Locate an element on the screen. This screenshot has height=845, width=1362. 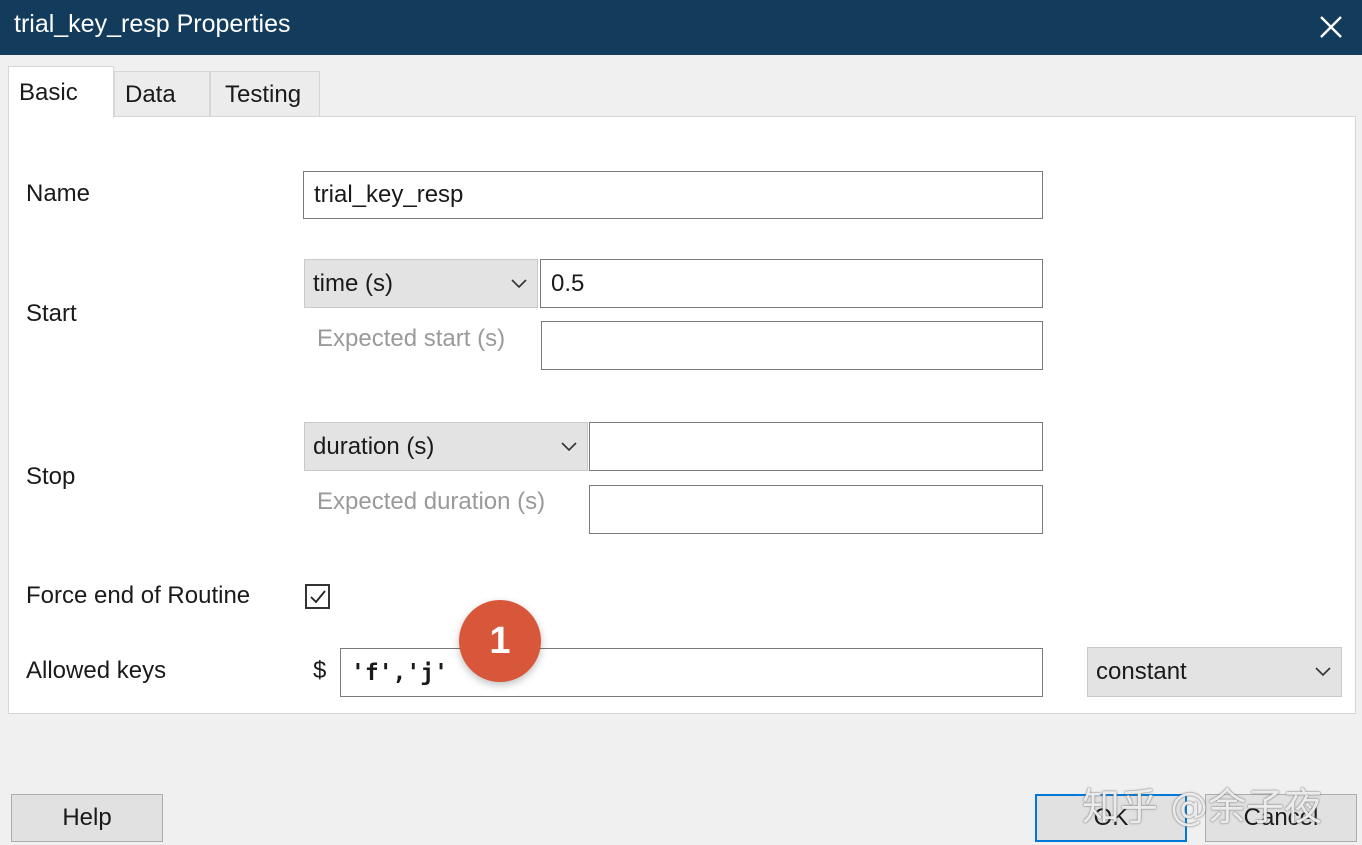
stop-type-select: duration (s) is located at coordinates (446, 446).